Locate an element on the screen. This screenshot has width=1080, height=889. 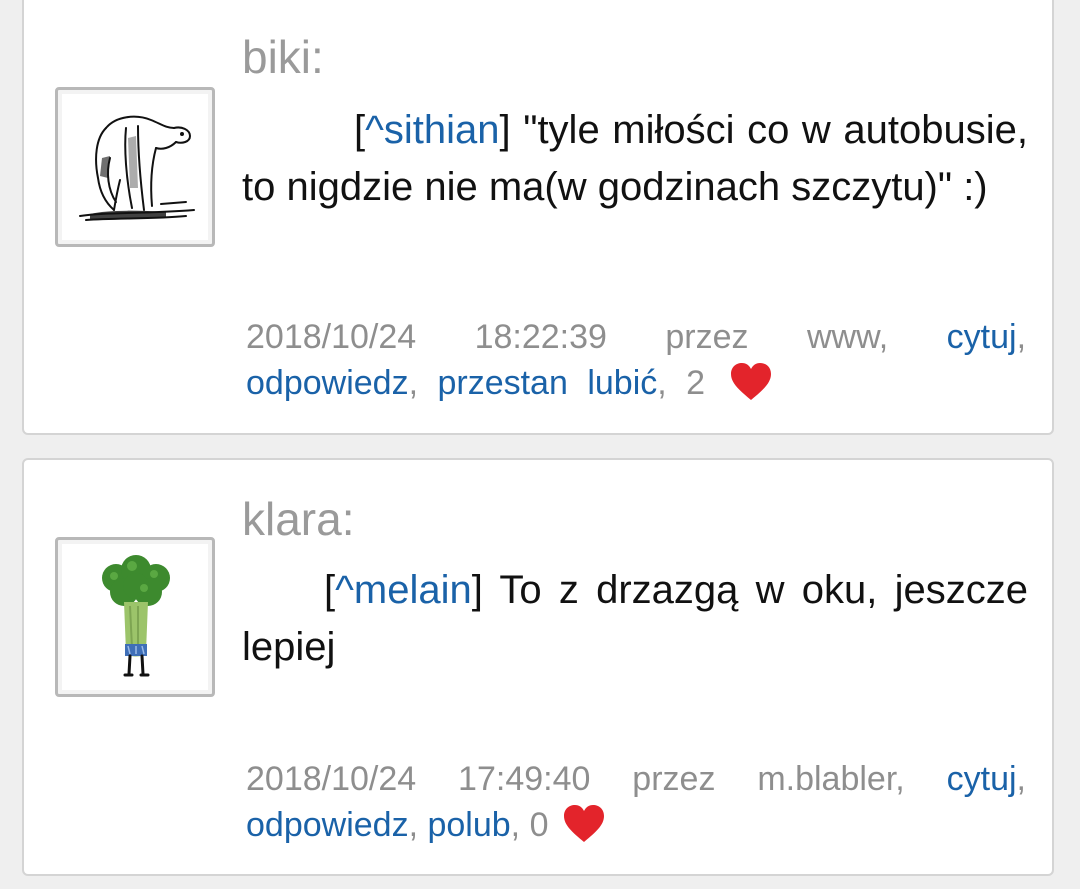
comment-author: klara: is located at coordinates (298, 519).